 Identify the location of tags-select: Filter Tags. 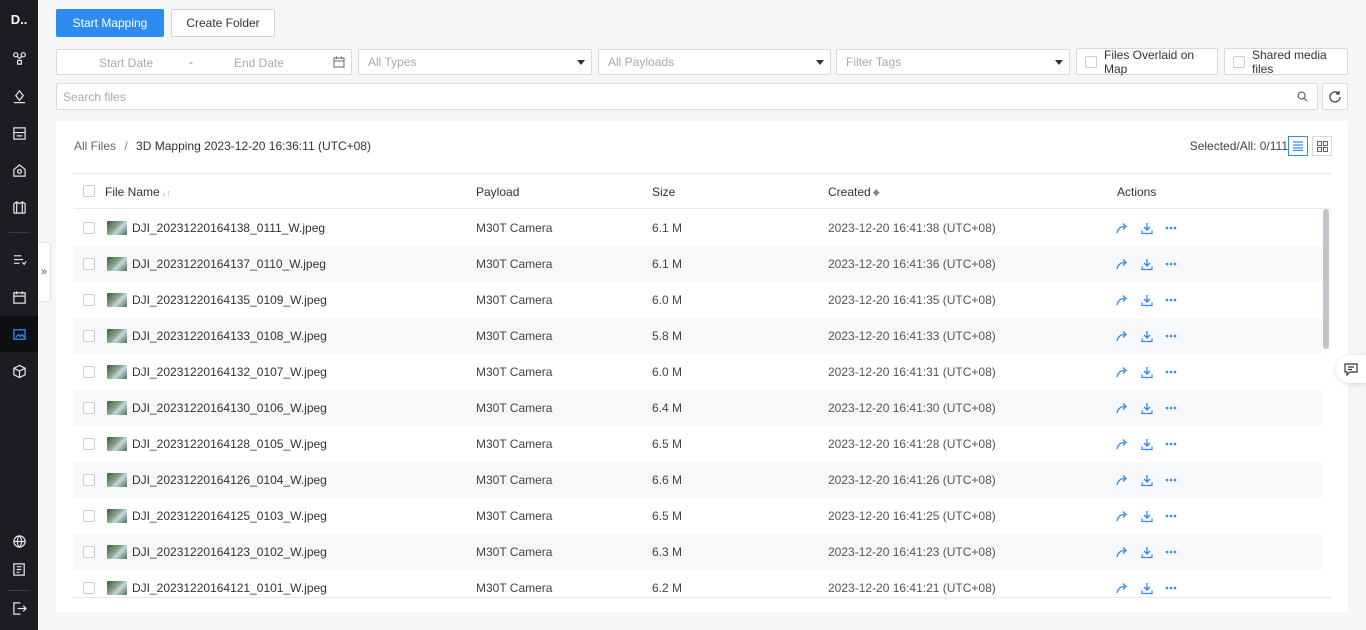
(953, 62).